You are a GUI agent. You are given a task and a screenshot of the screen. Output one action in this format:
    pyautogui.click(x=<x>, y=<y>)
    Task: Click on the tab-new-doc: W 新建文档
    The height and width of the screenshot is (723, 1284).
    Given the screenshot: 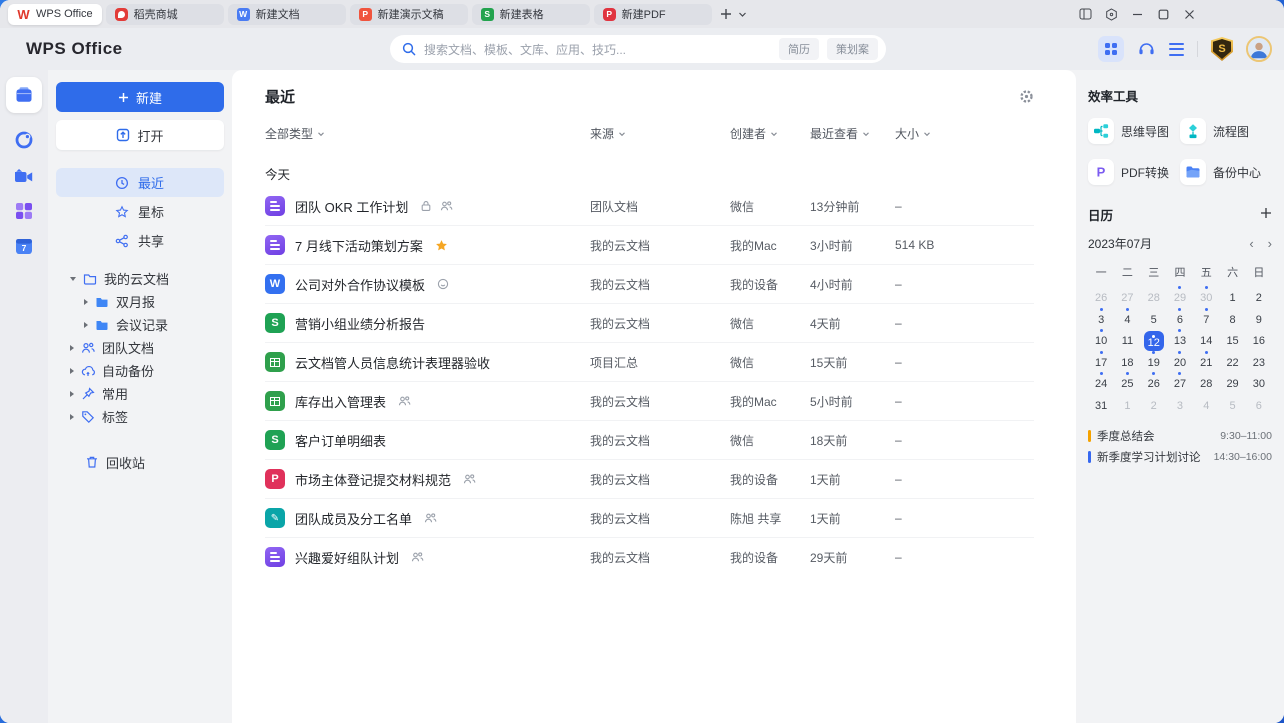 What is the action you would take?
    pyautogui.click(x=286, y=14)
    